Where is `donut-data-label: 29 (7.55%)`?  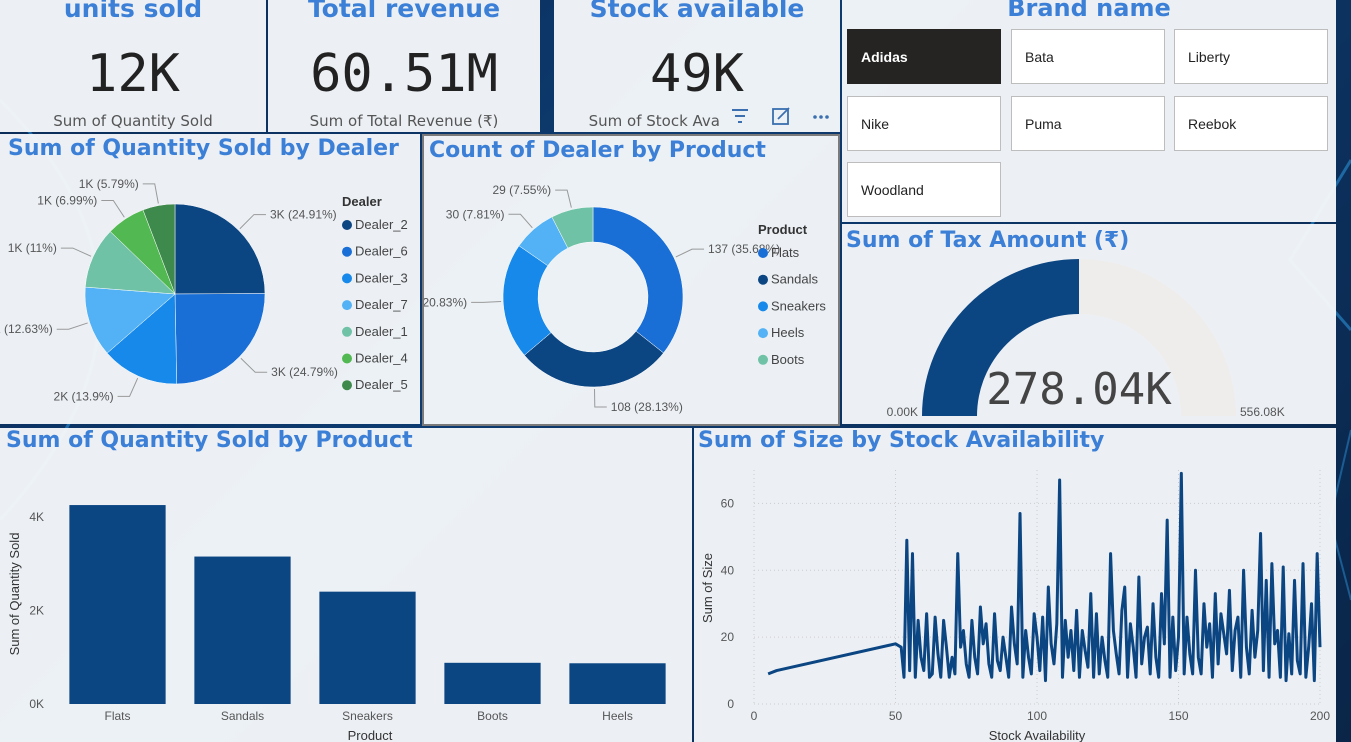 donut-data-label: 29 (7.55%) is located at coordinates (521, 190).